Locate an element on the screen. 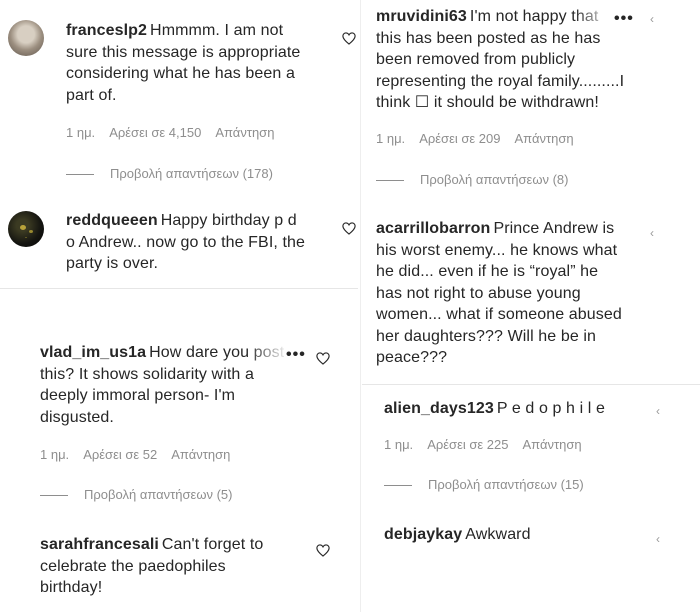 The image size is (700, 612). like-count: Αρέσει σε 209 is located at coordinates (459, 138).